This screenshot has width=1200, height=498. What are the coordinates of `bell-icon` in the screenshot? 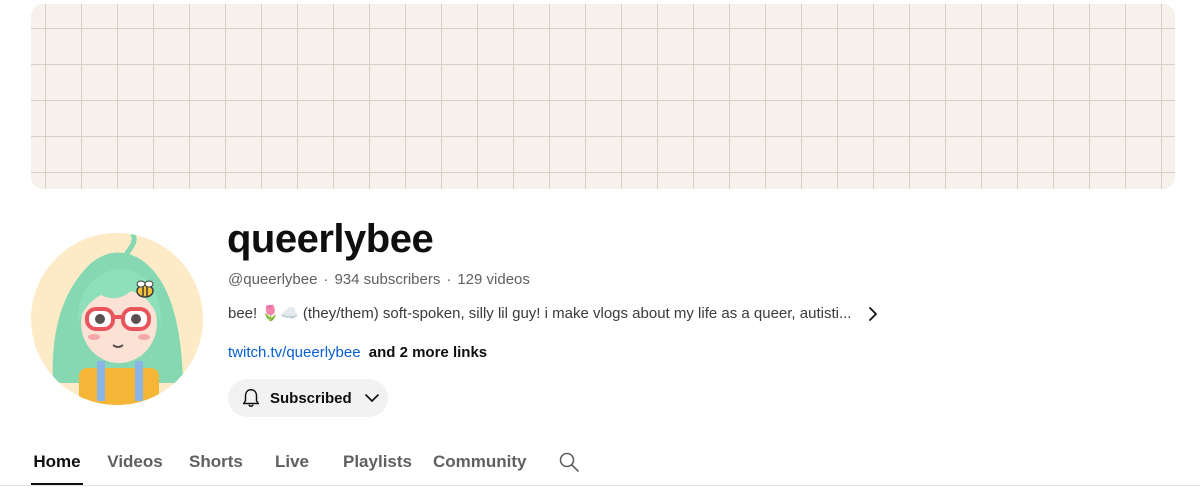 It's located at (251, 398).